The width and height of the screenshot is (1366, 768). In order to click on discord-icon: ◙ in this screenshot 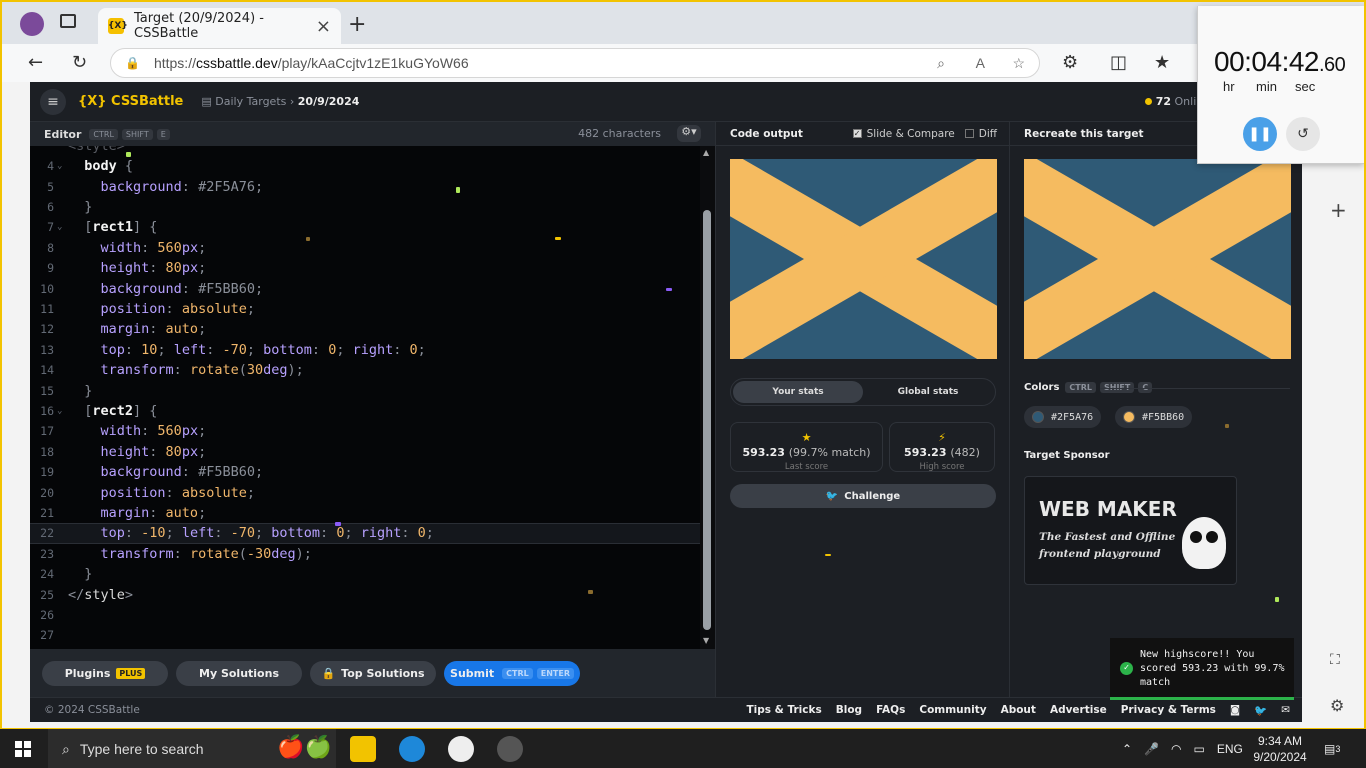, I will do `click(1235, 710)`.